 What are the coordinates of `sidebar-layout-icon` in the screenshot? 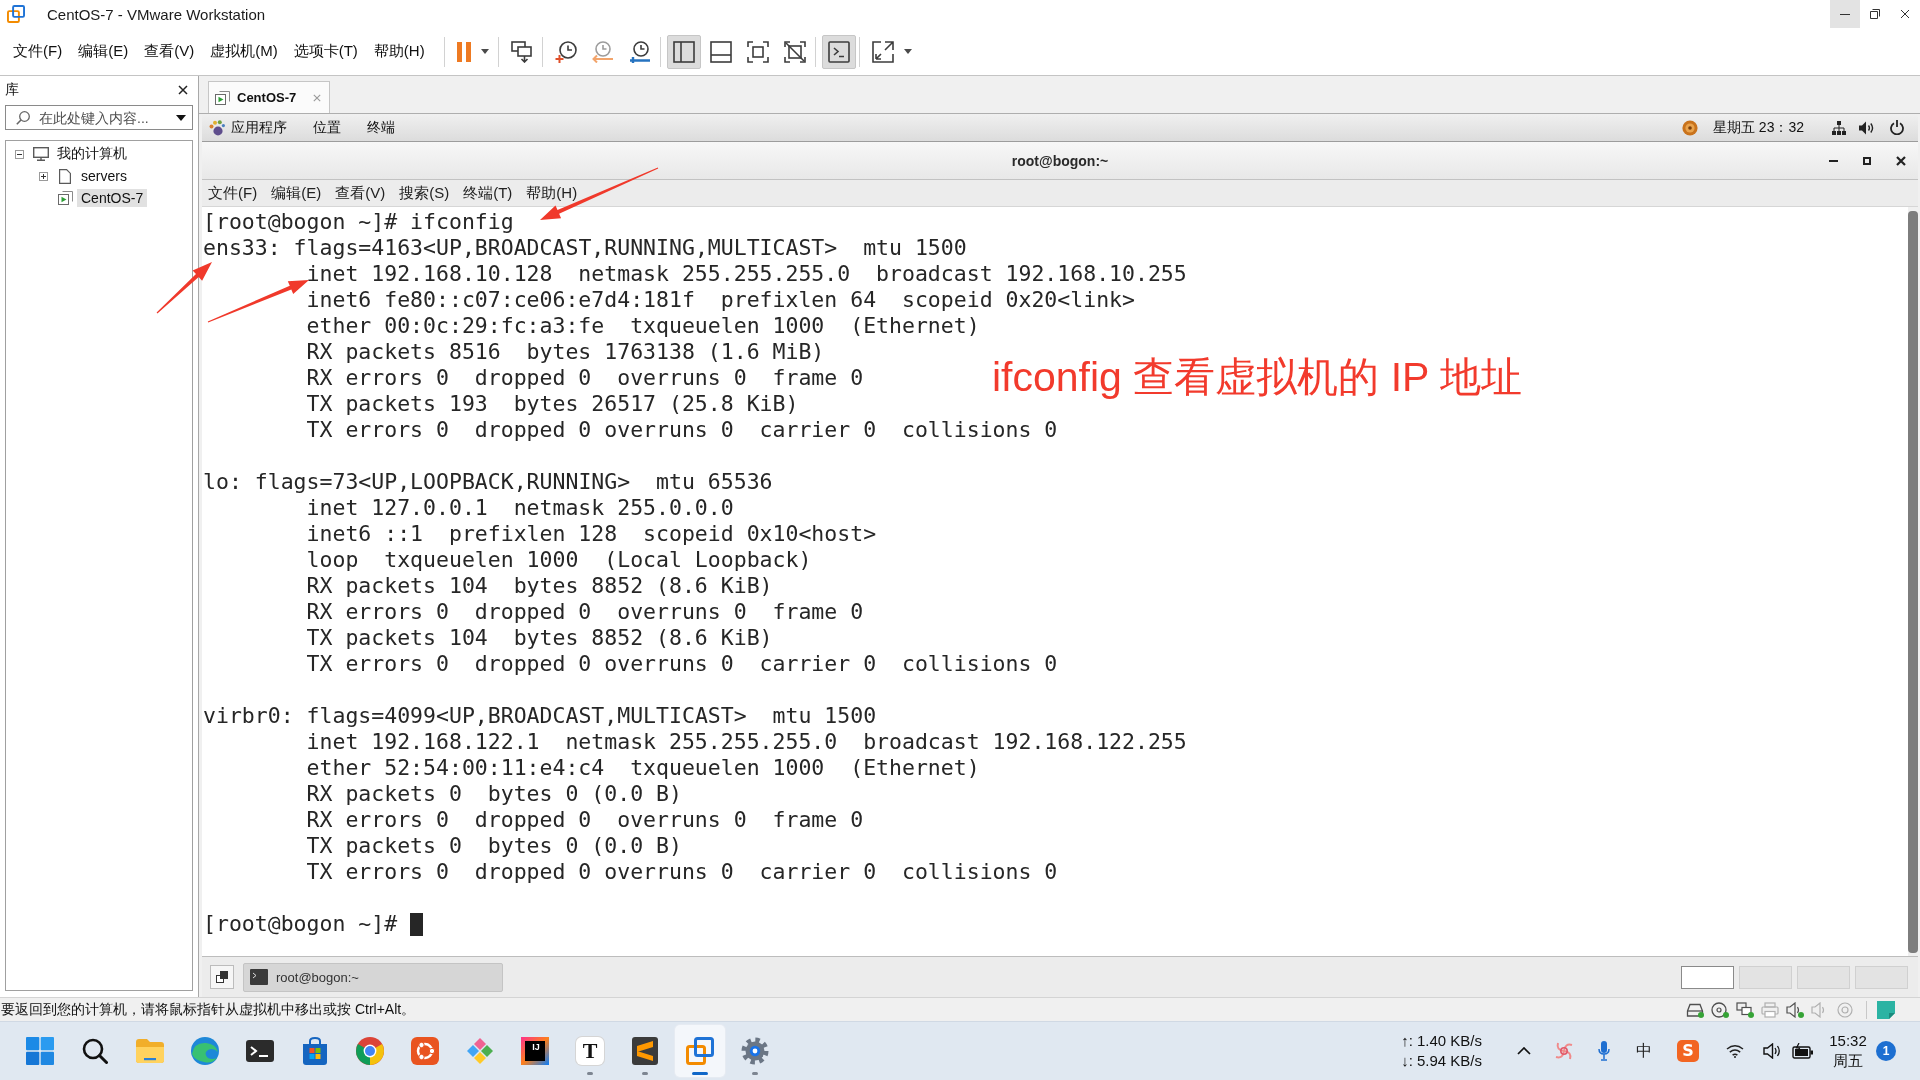 It's located at (683, 51).